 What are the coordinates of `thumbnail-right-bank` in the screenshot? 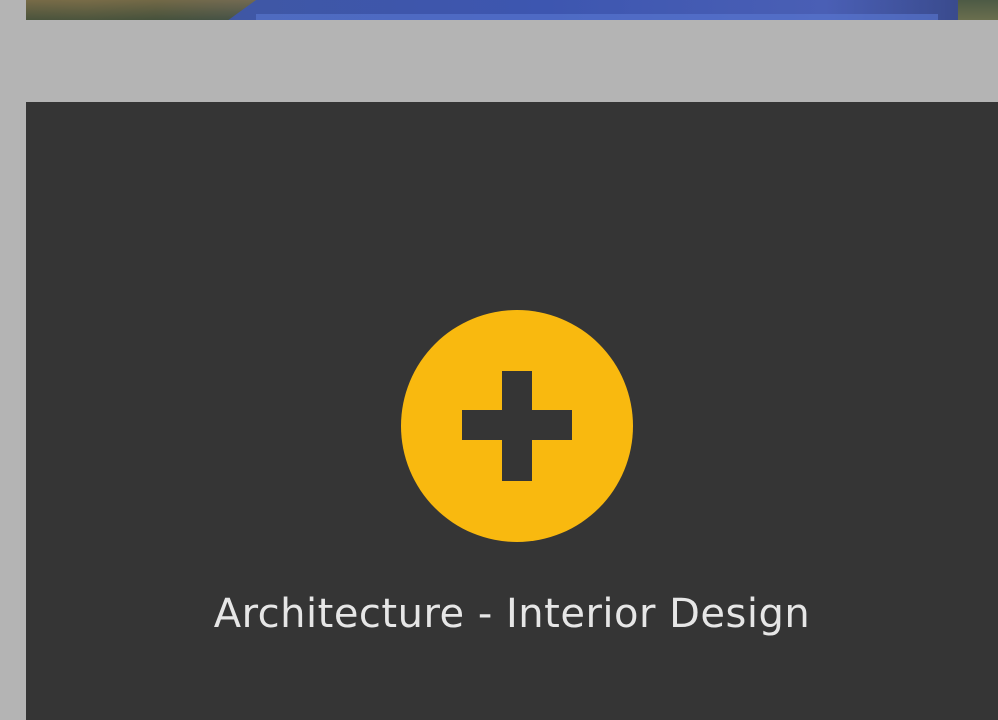 It's located at (978, 10).